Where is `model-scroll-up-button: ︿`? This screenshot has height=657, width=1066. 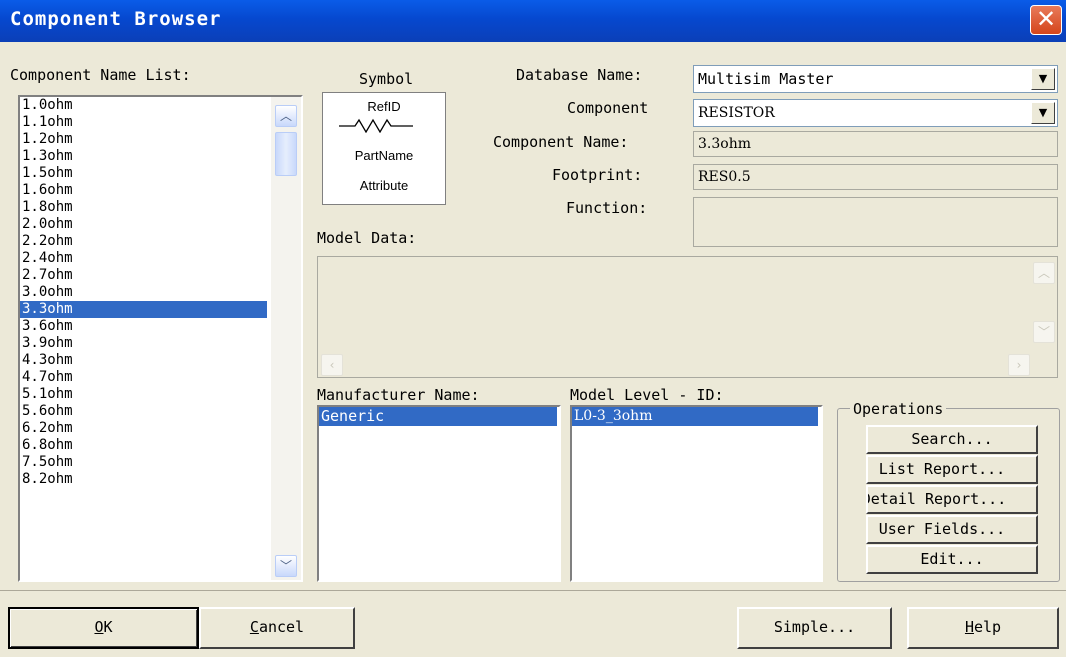 model-scroll-up-button: ︿ is located at coordinates (1044, 273).